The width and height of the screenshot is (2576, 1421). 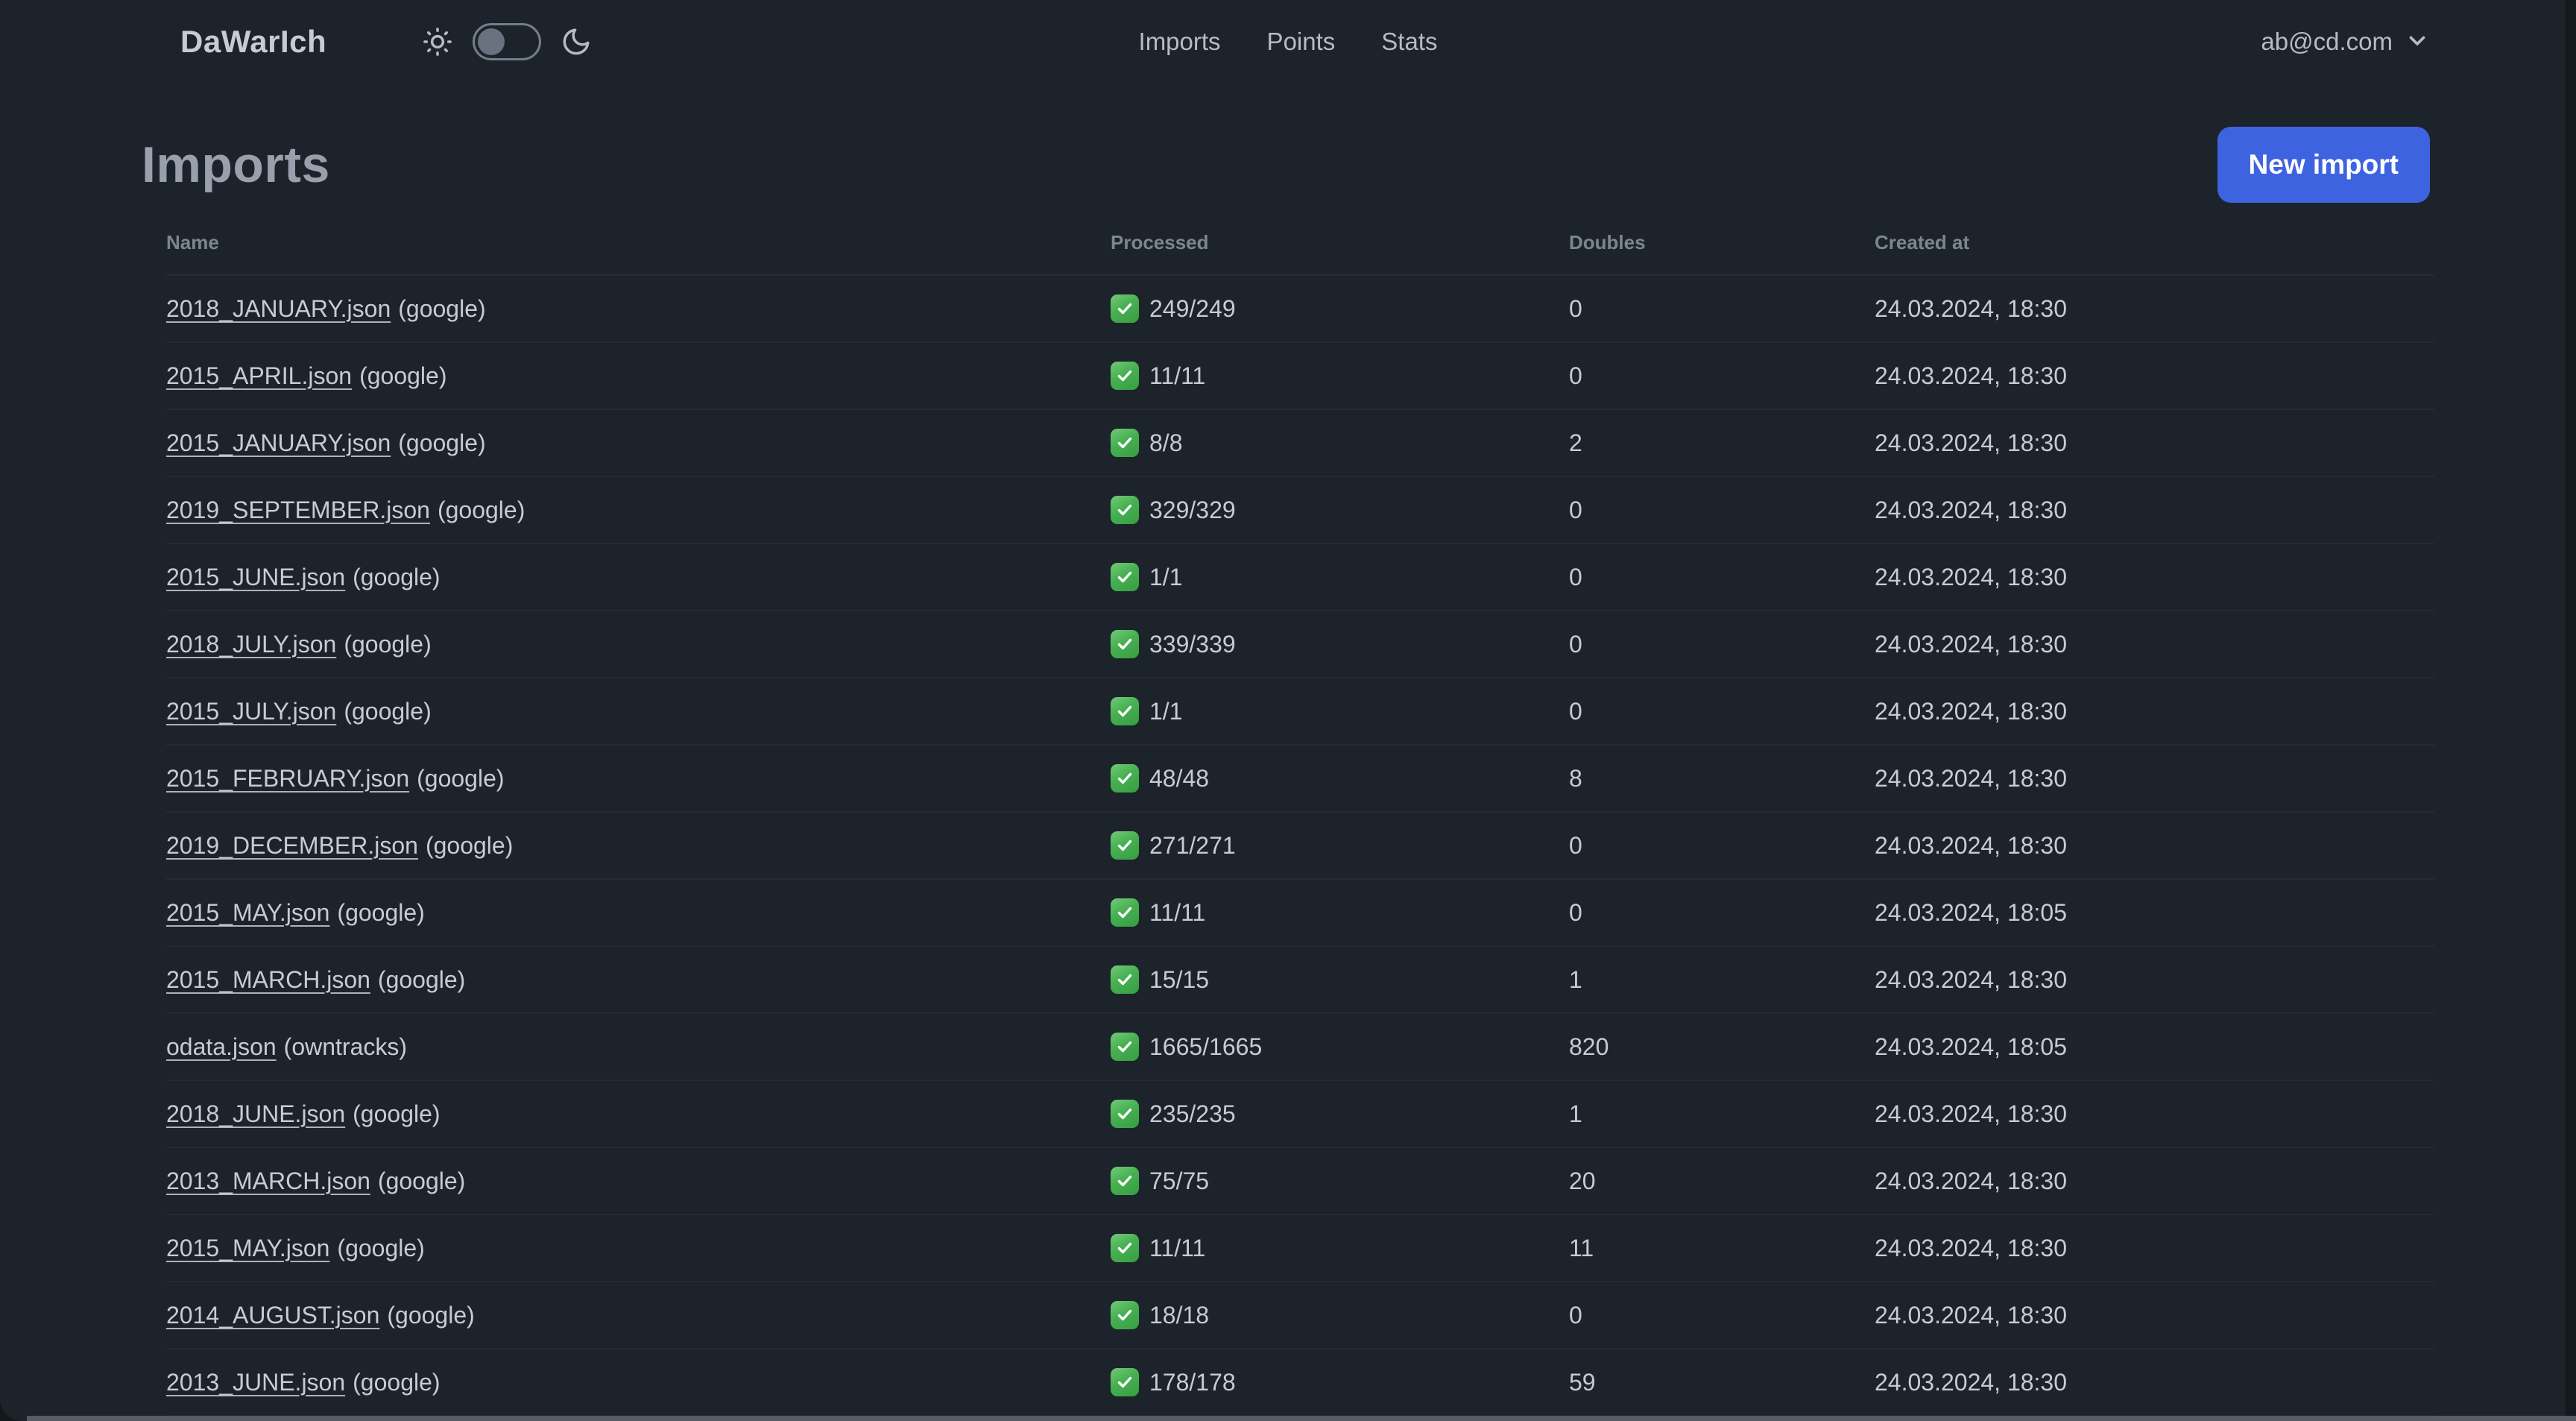 I want to click on processed-cell: 1/1, so click(x=1340, y=711).